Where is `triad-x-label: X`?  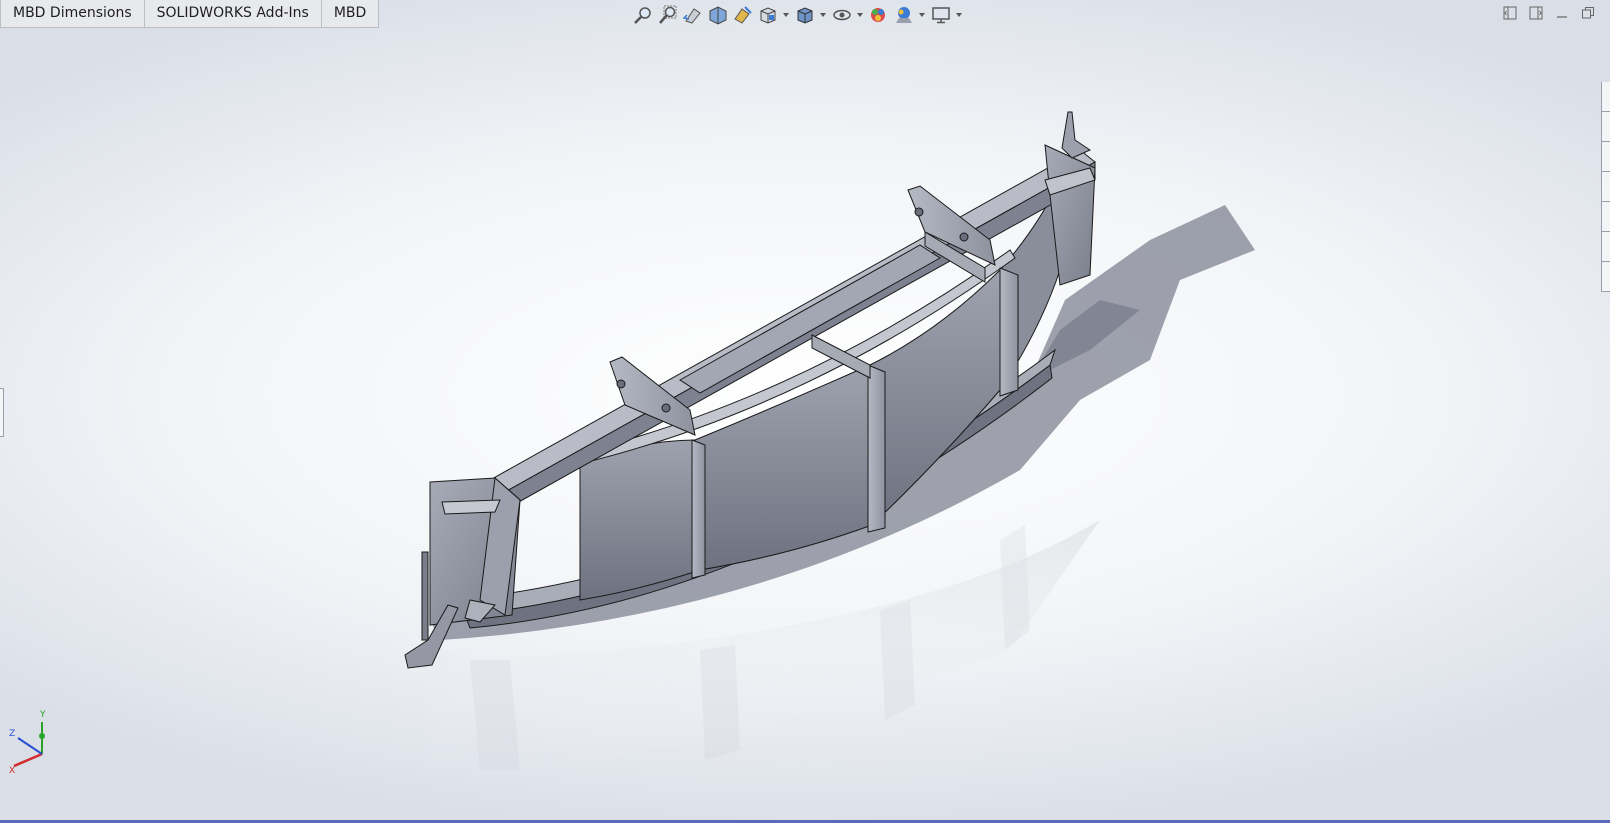 triad-x-label: X is located at coordinates (12, 771).